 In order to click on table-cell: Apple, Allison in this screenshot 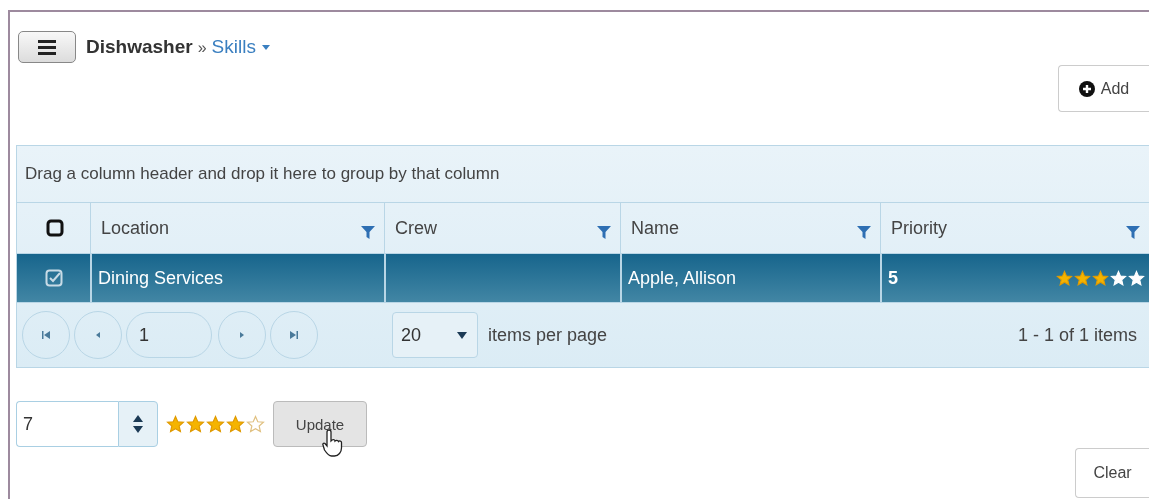, I will do `click(682, 278)`.